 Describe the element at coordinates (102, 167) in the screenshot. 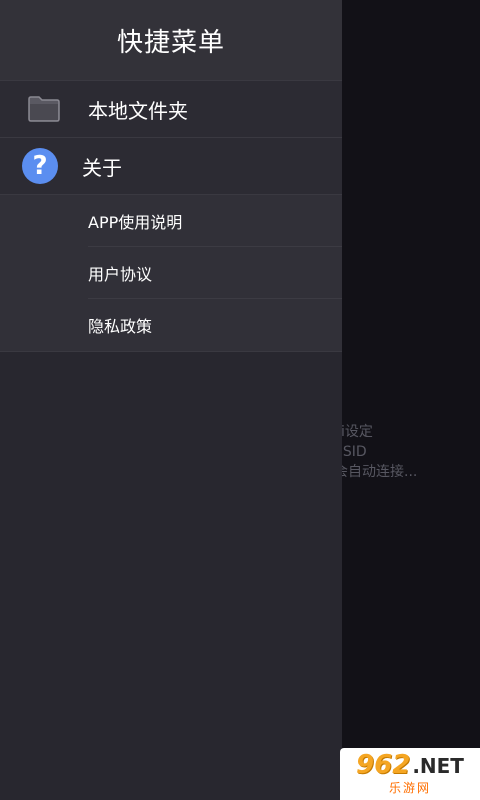

I see `menu-item-label: 关于` at that location.